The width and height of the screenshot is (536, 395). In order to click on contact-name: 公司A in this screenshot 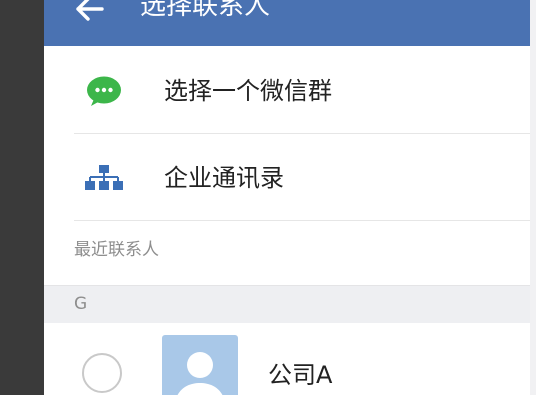, I will do `click(300, 375)`.